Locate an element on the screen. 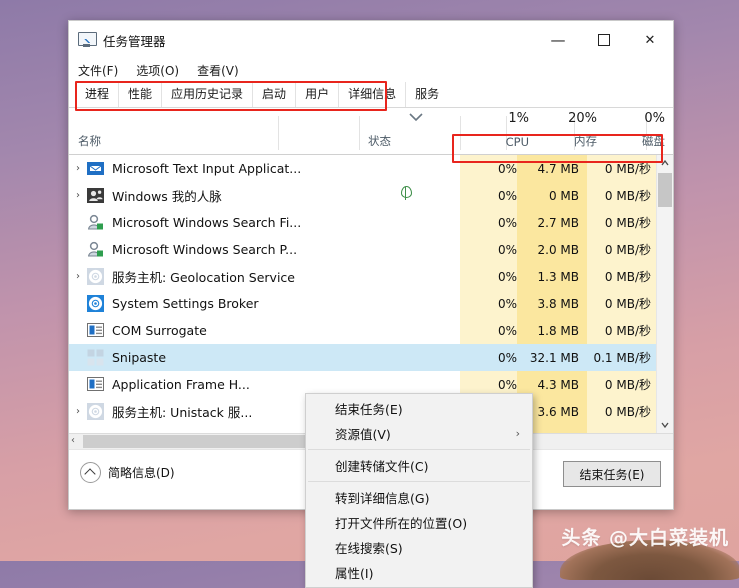 This screenshot has width=739, height=588. memory-cell: 2.7 MB is located at coordinates (558, 222).